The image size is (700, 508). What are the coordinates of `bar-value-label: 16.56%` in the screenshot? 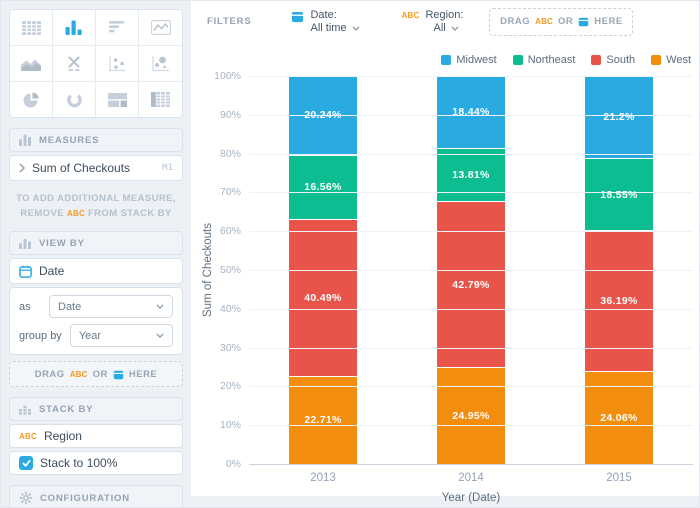 It's located at (323, 187).